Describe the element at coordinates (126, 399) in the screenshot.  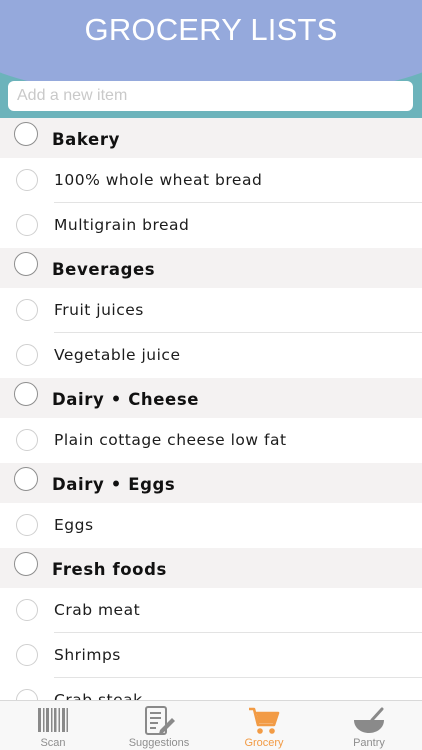
I see `category-label: Dairy • Cheese` at that location.